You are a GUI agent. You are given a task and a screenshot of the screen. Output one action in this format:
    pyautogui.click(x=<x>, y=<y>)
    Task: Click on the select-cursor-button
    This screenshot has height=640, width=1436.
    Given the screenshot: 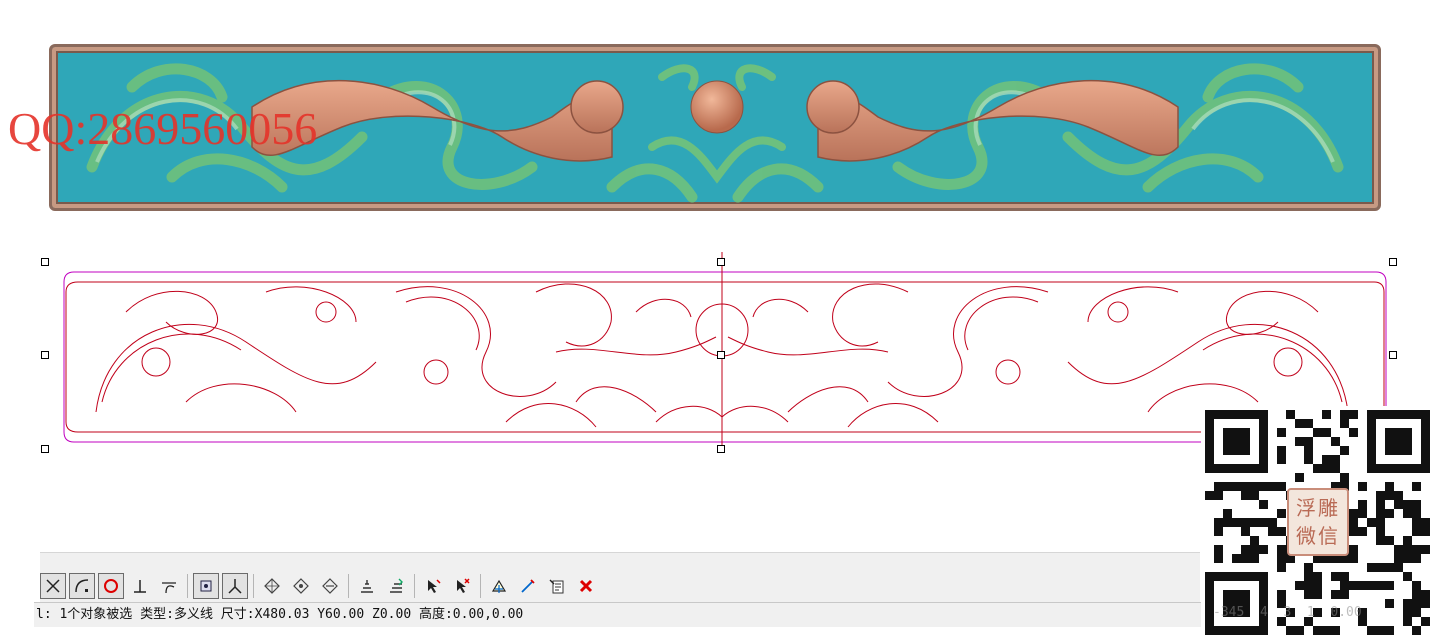 What is the action you would take?
    pyautogui.click(x=433, y=586)
    